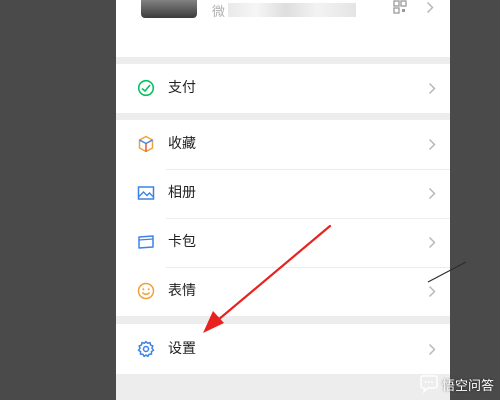  Describe the element at coordinates (182, 291) in the screenshot. I see `menu-item-label: 表情` at that location.